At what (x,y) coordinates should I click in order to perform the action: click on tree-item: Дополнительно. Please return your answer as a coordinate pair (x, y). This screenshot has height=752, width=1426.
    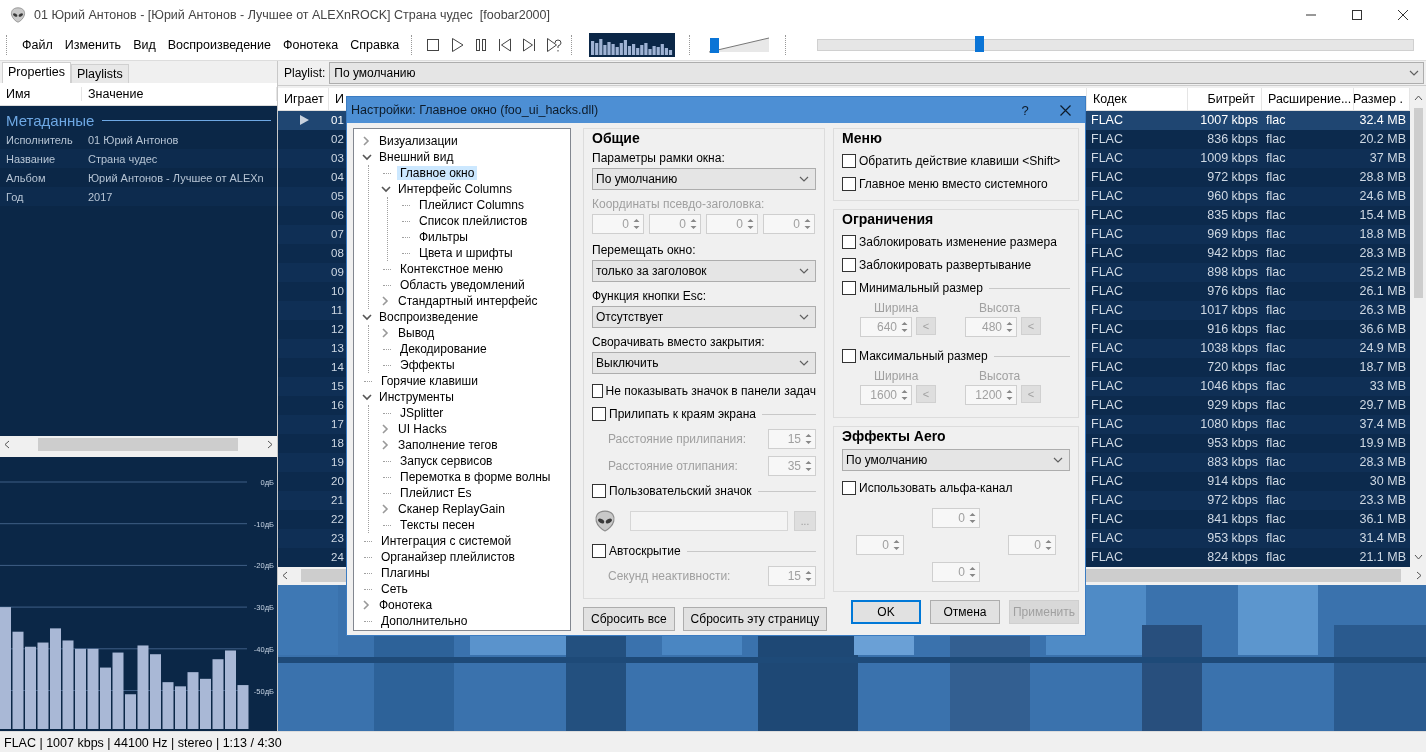
    Looking at the image, I should click on (424, 621).